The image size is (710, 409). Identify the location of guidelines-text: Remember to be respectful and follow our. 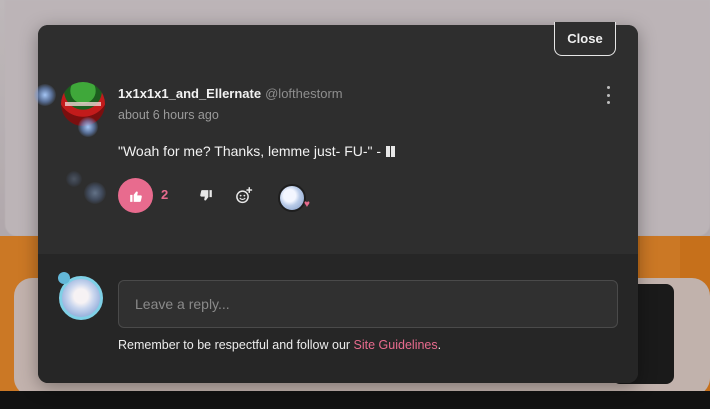
(236, 345).